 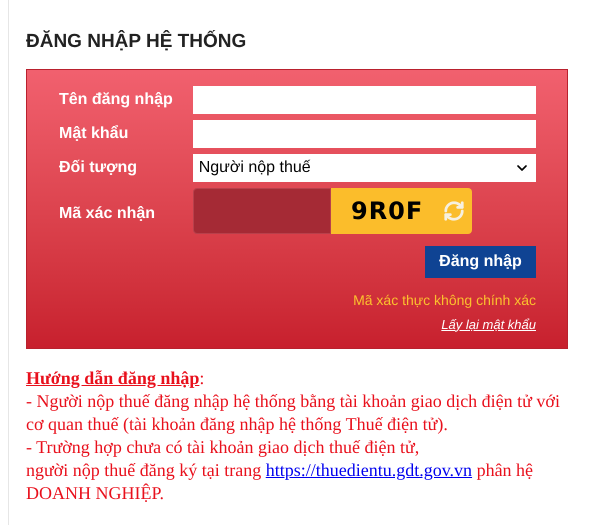 I want to click on field-label: Mã xác nhận, so click(x=107, y=214).